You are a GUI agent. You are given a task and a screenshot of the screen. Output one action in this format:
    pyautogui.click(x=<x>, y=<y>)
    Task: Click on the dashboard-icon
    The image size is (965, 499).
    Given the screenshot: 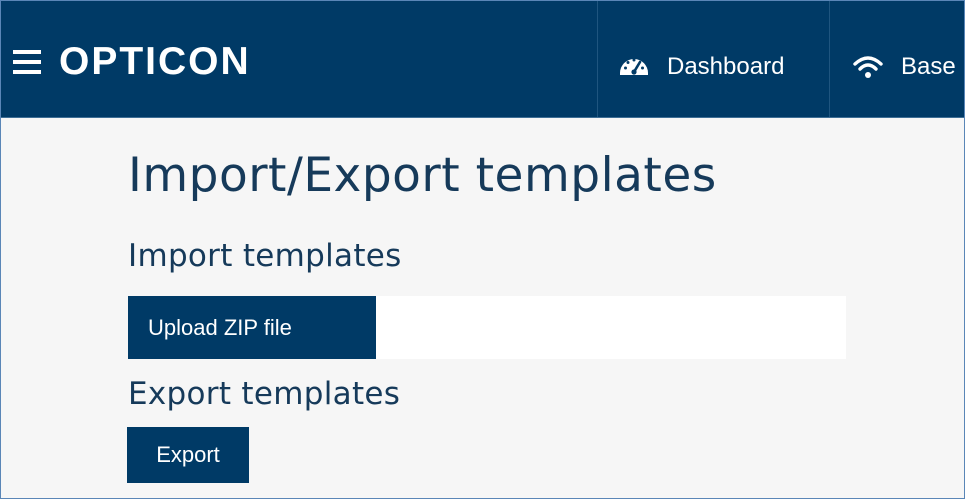 What is the action you would take?
    pyautogui.click(x=634, y=67)
    